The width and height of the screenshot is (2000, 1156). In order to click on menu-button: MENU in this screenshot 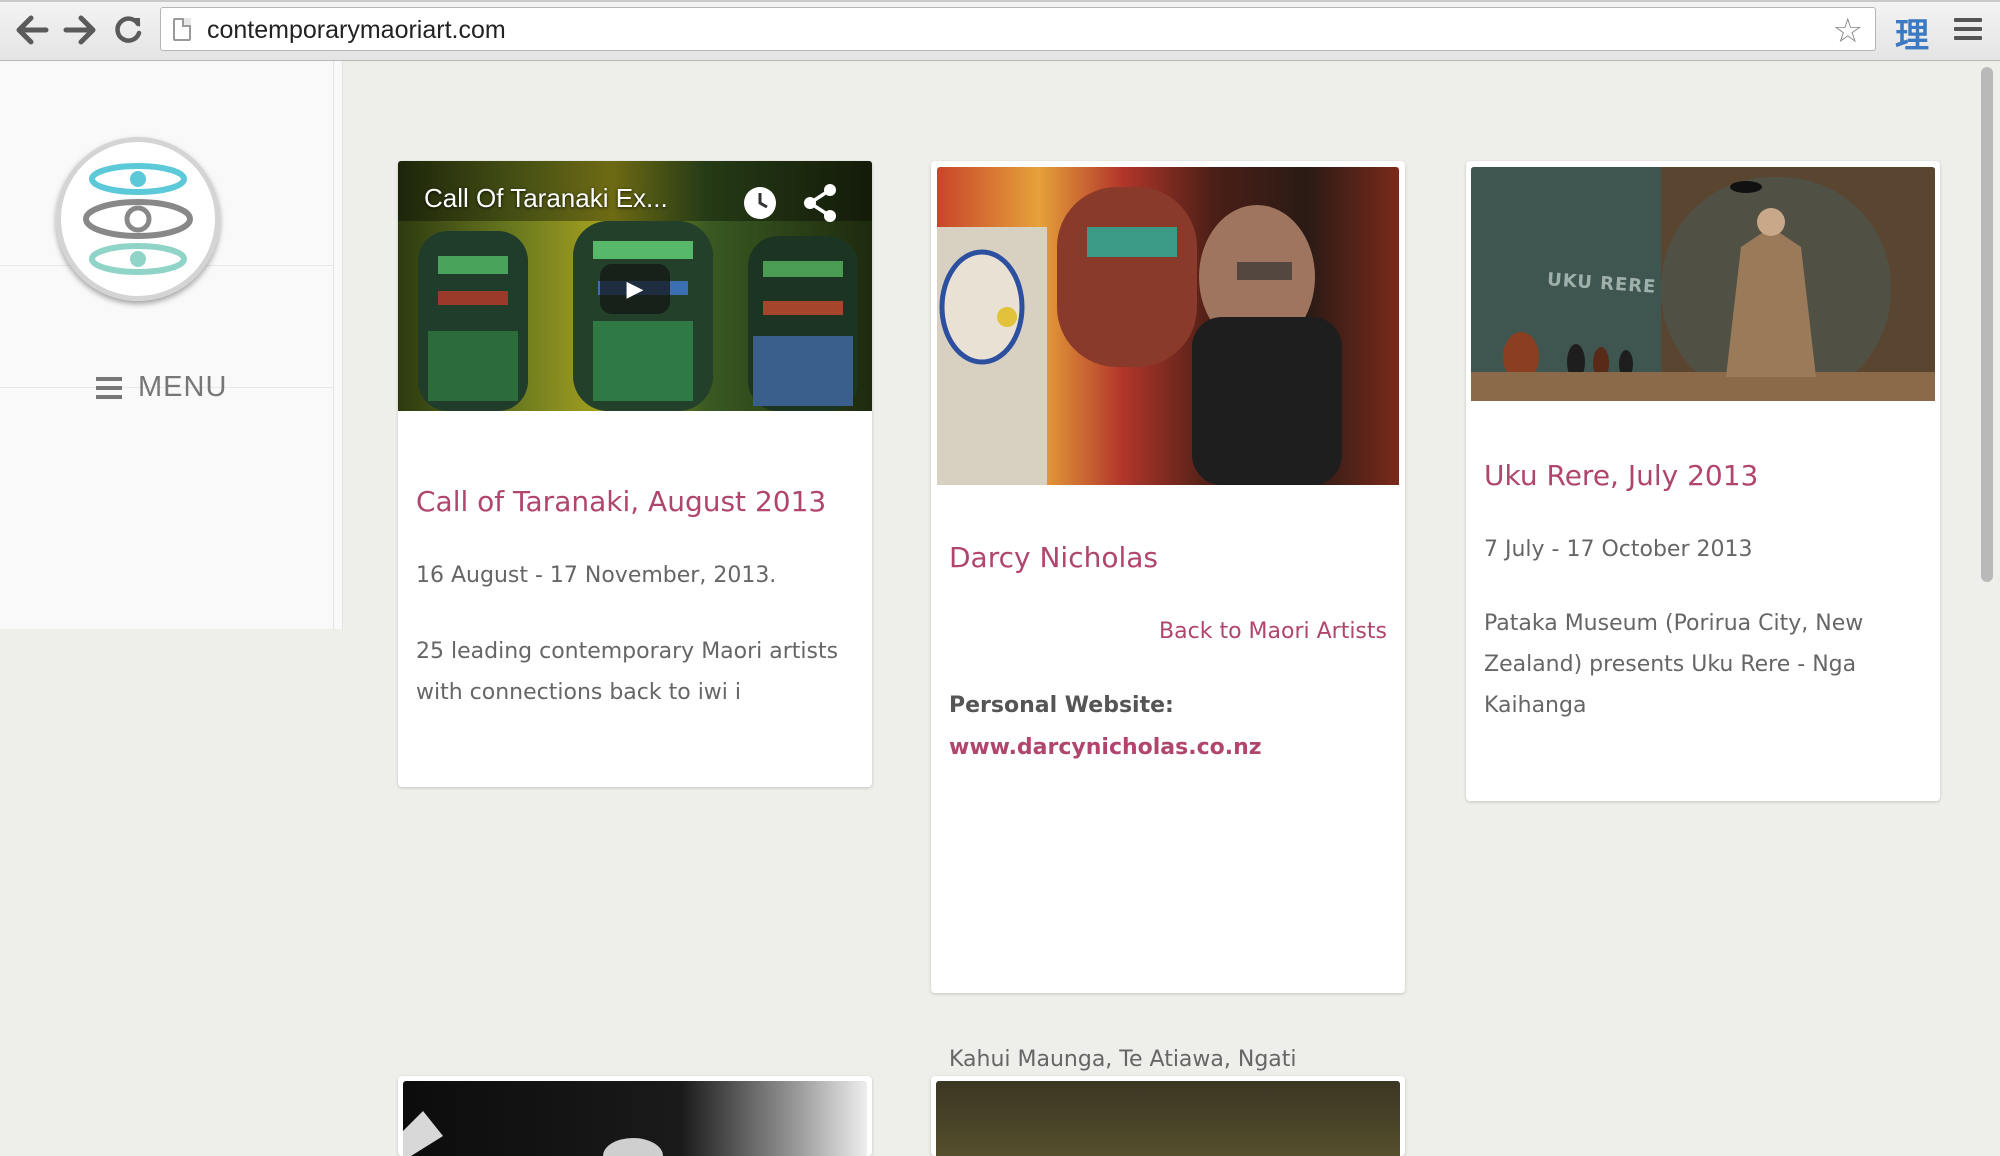, I will do `click(161, 387)`.